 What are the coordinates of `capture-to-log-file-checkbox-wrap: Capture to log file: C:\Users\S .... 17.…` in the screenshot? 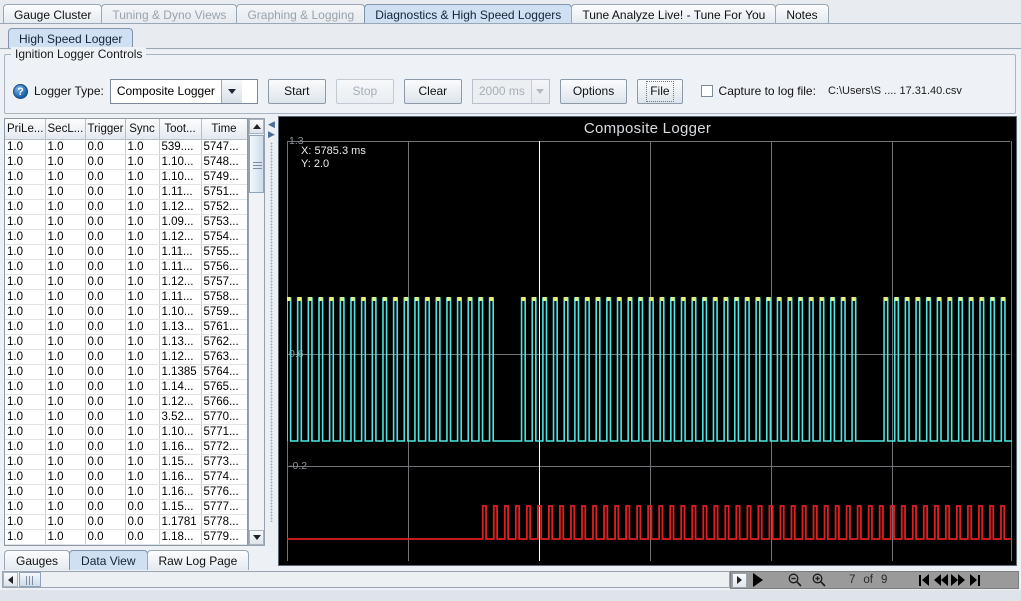 It's located at (831, 91).